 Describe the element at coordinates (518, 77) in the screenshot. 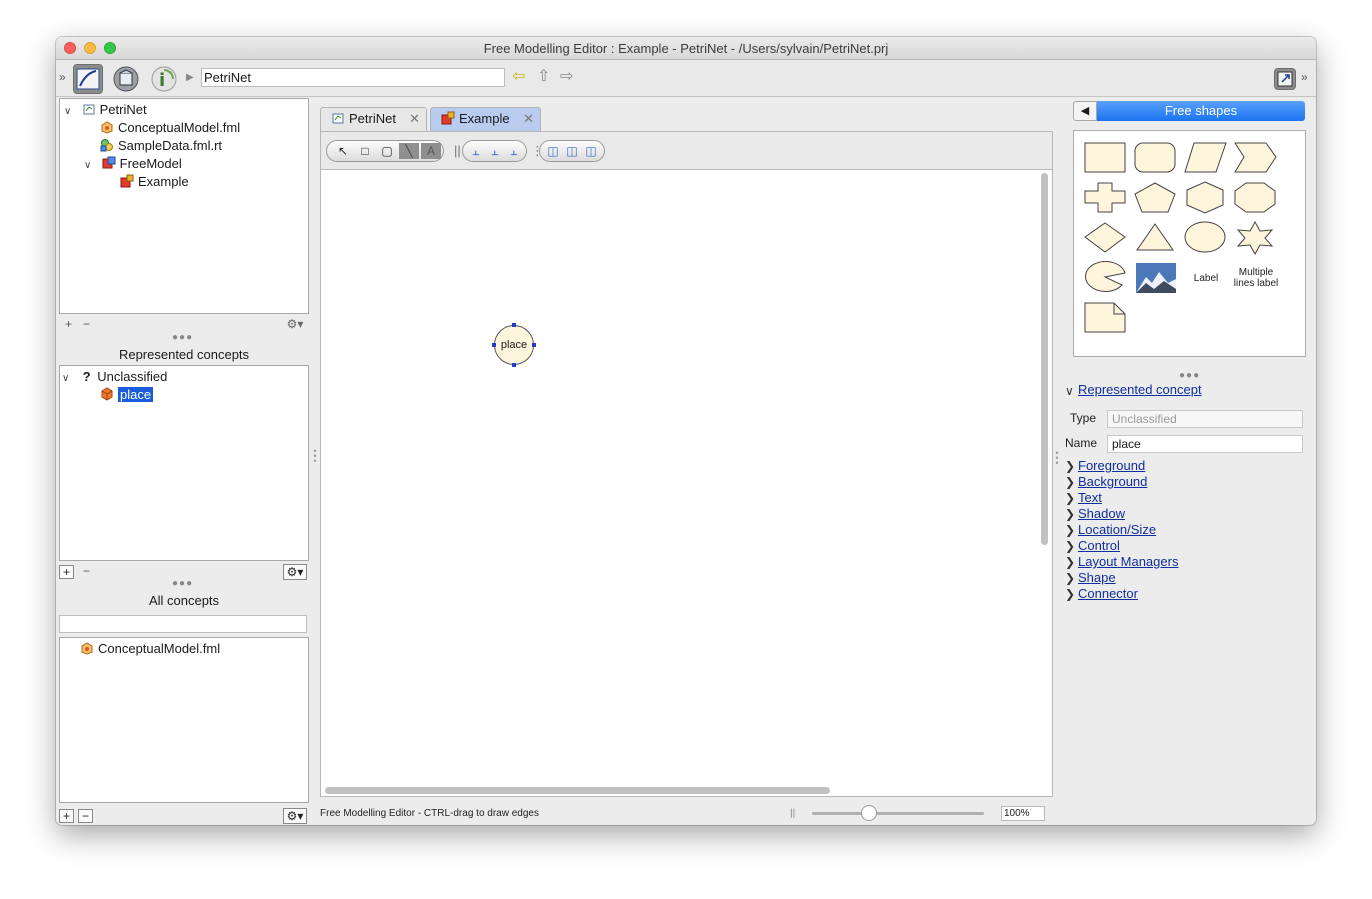

I see `back-arrow-icon: ⇦` at that location.